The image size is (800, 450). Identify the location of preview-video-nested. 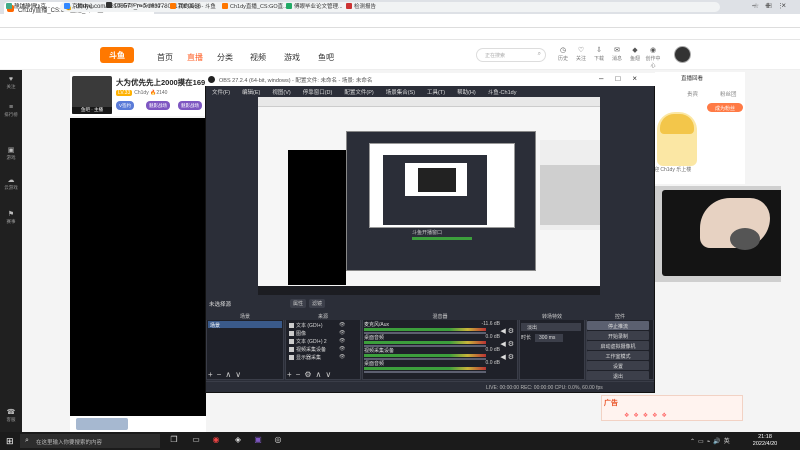
(437, 180).